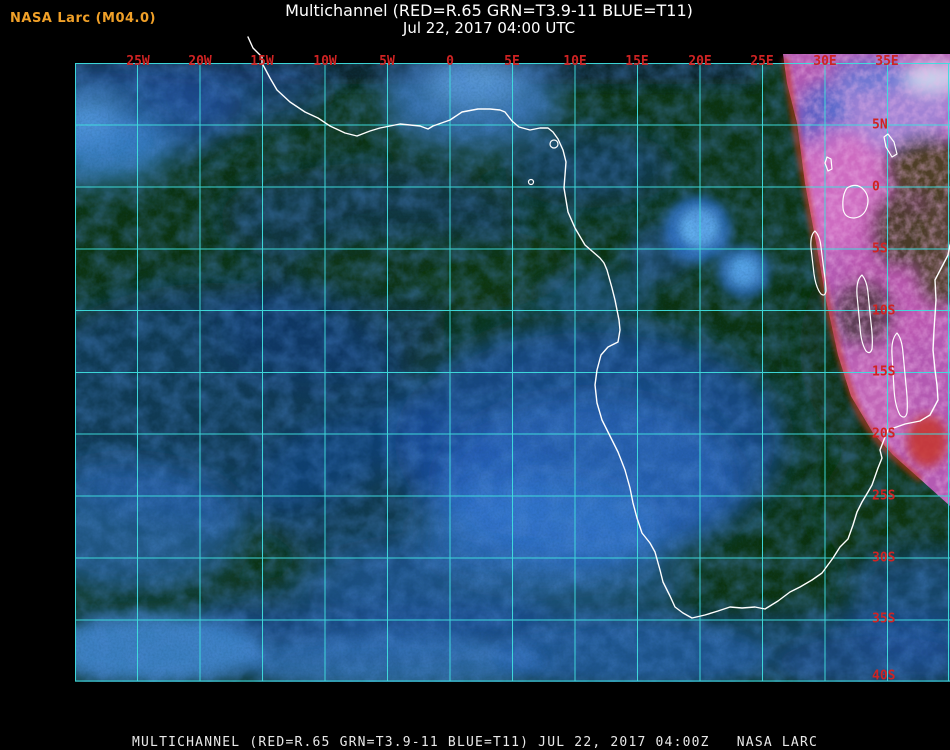  I want to click on lon-label: 25W, so click(138, 61).